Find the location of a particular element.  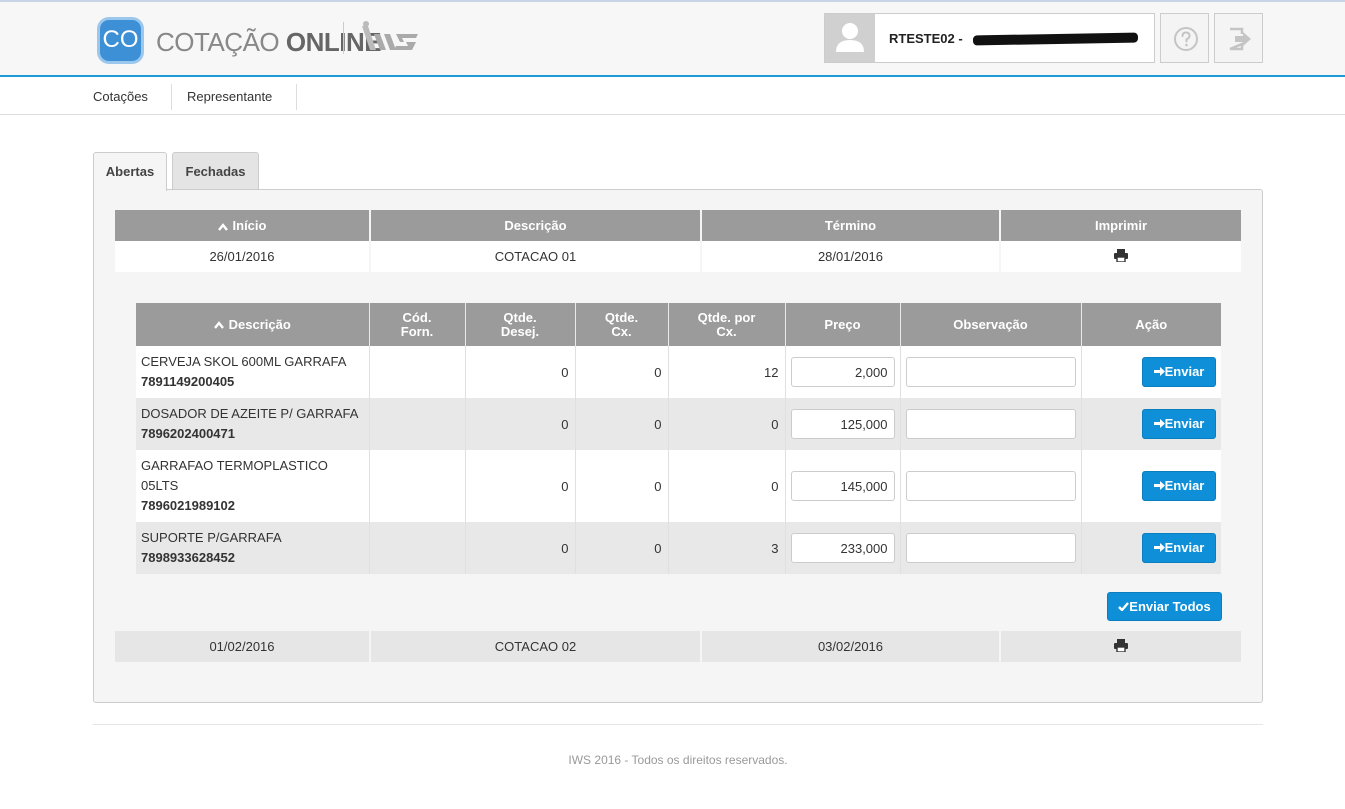

header-line: Forn. is located at coordinates (417, 331).